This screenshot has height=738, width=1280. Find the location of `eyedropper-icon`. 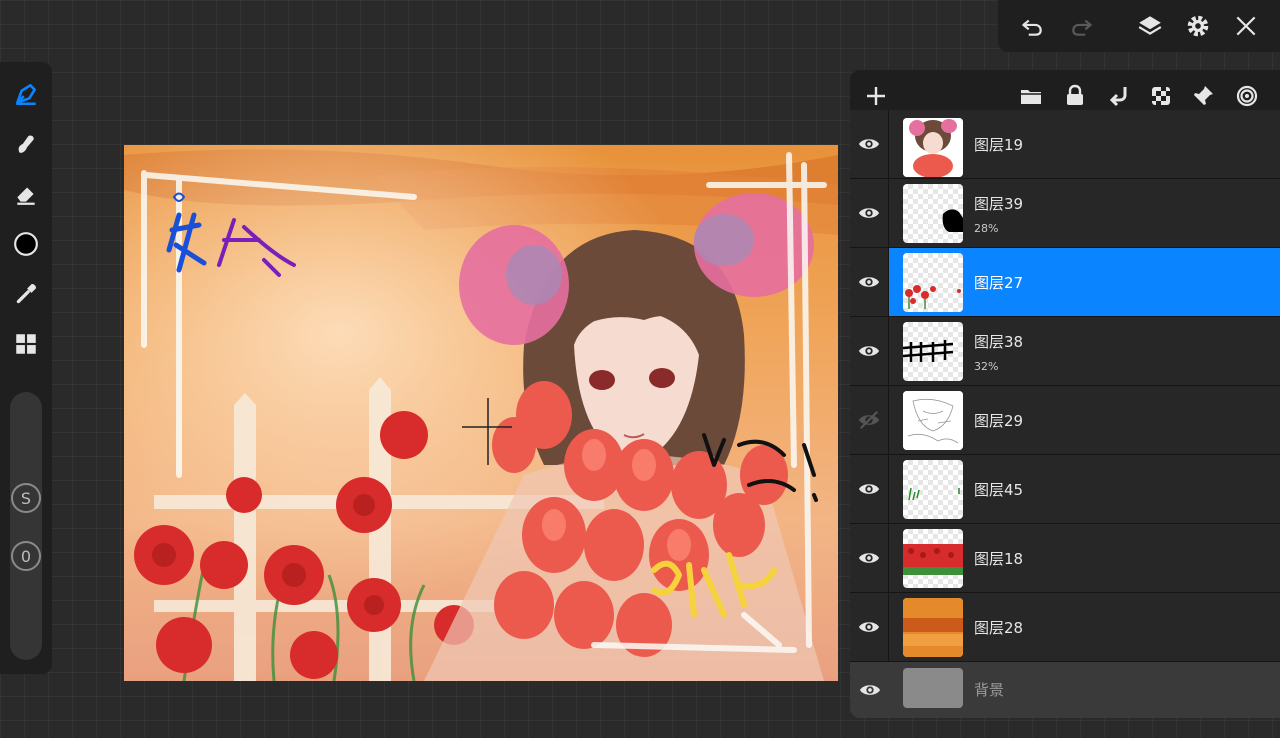

eyedropper-icon is located at coordinates (26, 294).